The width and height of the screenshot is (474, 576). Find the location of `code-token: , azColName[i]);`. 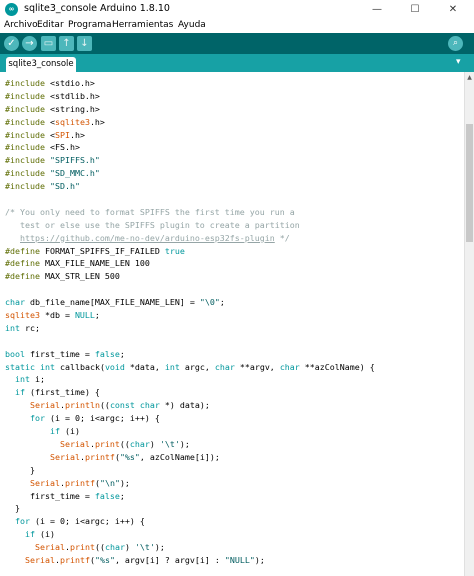

code-token: , azColName[i]); is located at coordinates (179, 456).